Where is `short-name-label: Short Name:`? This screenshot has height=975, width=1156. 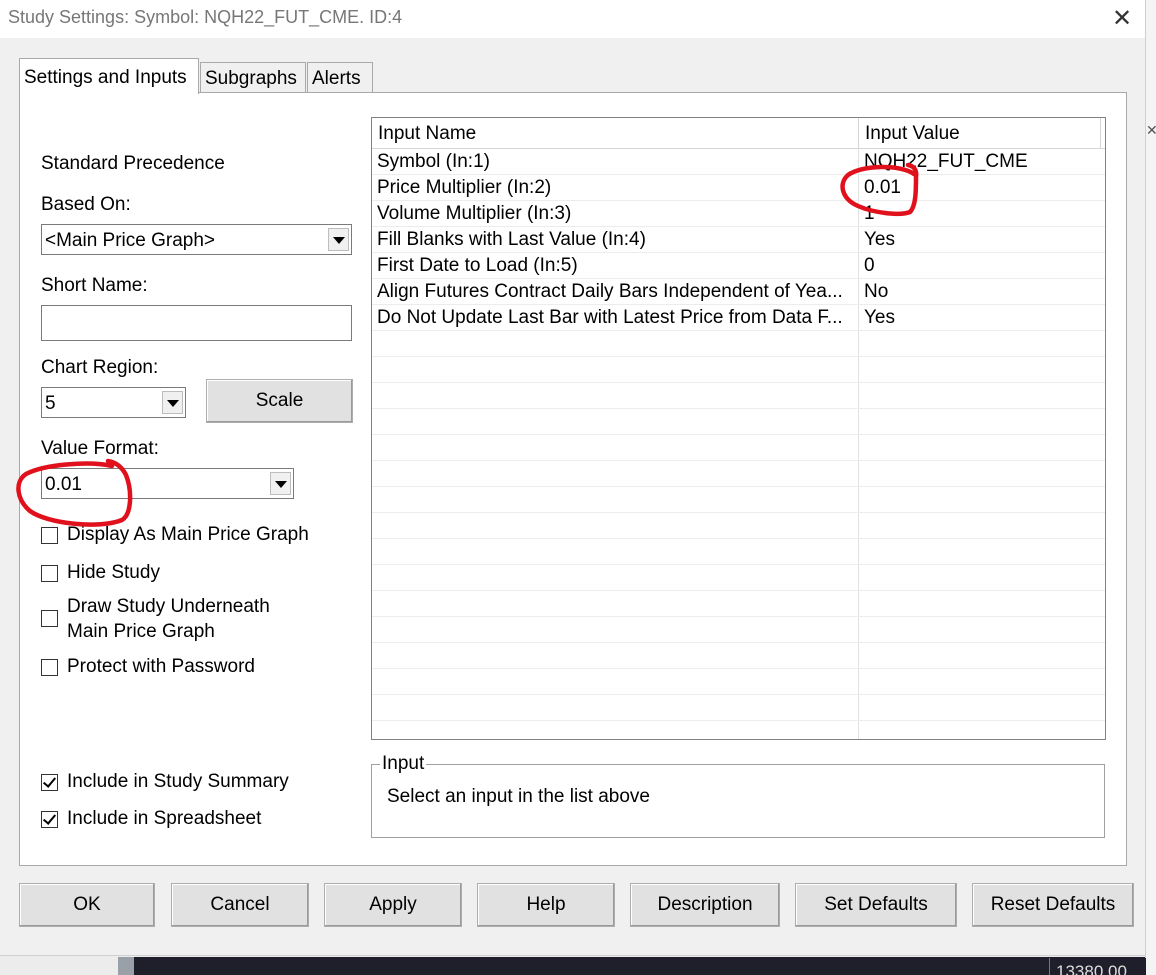 short-name-label: Short Name: is located at coordinates (94, 285).